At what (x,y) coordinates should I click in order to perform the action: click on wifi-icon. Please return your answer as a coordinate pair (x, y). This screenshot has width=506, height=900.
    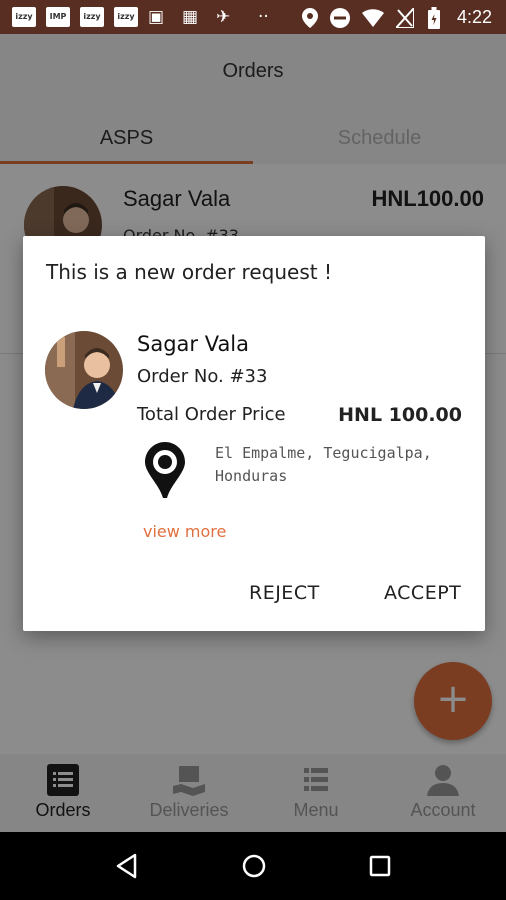
    Looking at the image, I should click on (373, 18).